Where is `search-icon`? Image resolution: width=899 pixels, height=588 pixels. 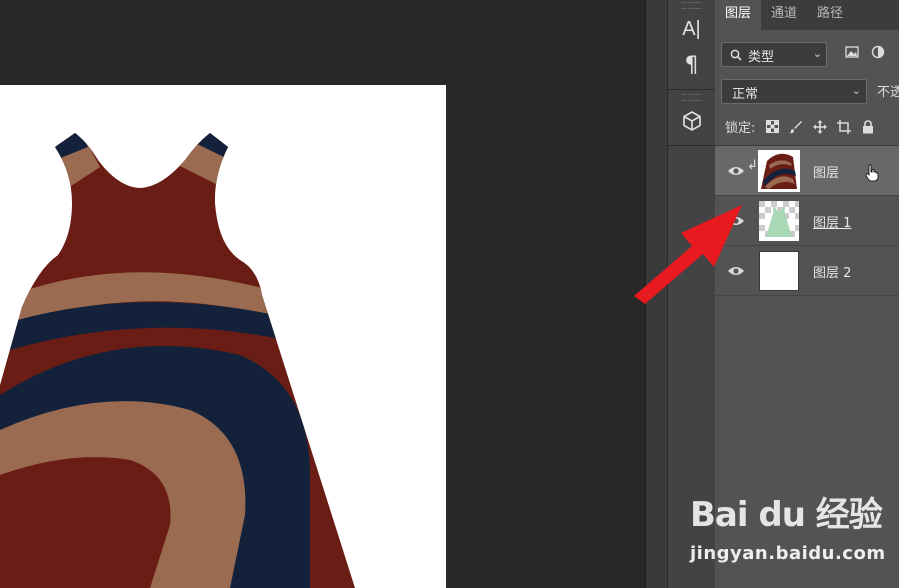 search-icon is located at coordinates (736, 55).